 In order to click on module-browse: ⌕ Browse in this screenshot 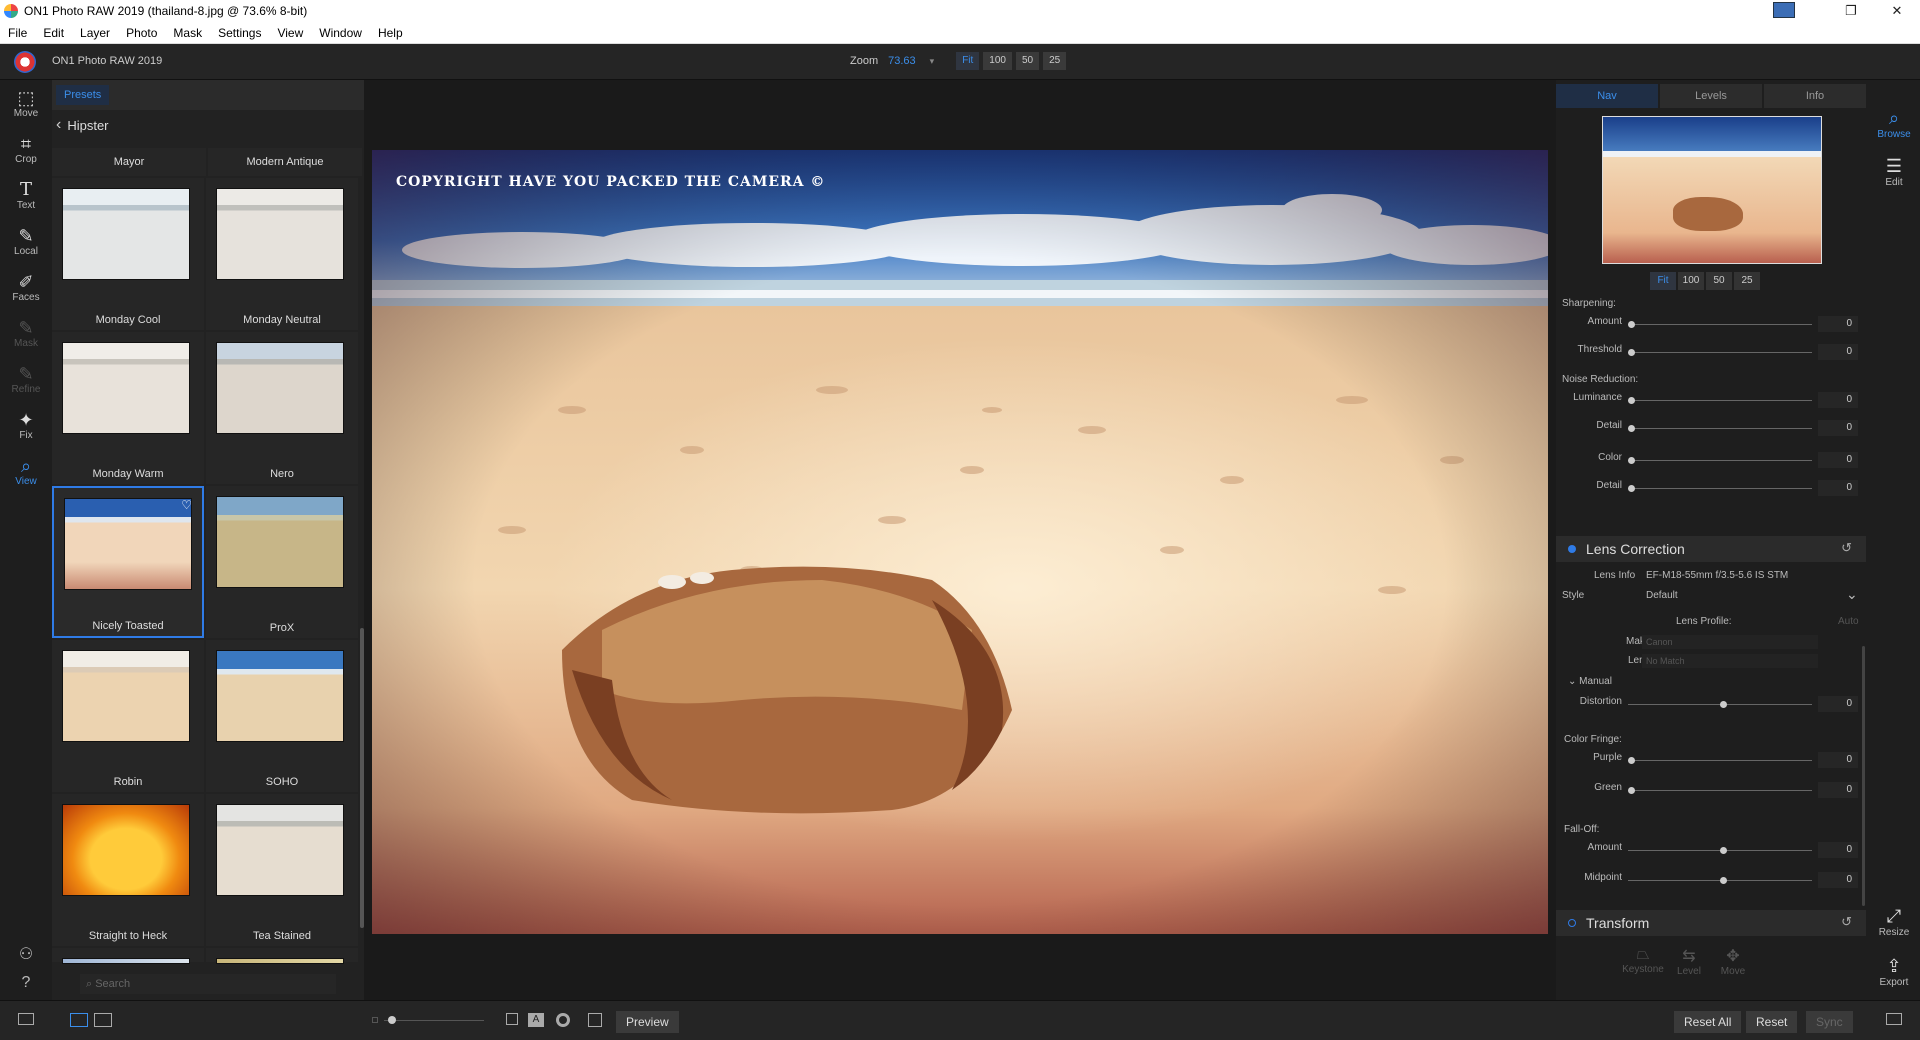, I will do `click(1894, 124)`.